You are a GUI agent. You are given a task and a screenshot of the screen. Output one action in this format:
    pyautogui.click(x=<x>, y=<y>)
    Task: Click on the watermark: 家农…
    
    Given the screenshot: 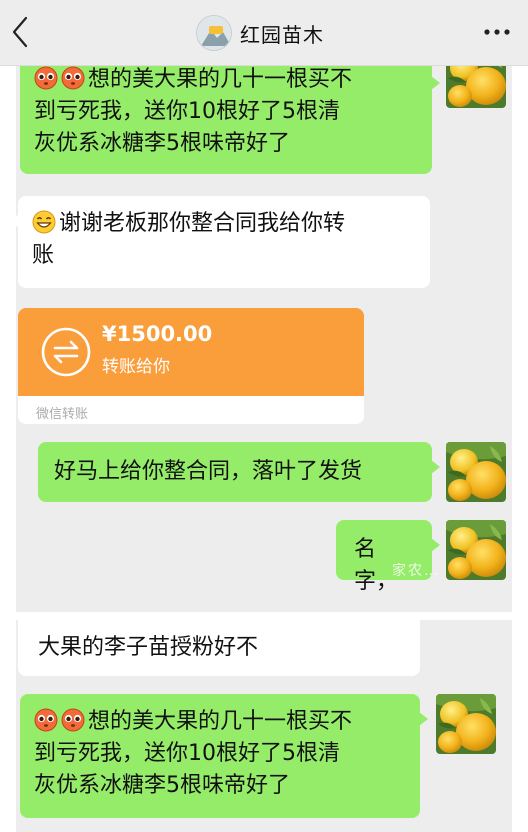 What is the action you would take?
    pyautogui.click(x=416, y=571)
    